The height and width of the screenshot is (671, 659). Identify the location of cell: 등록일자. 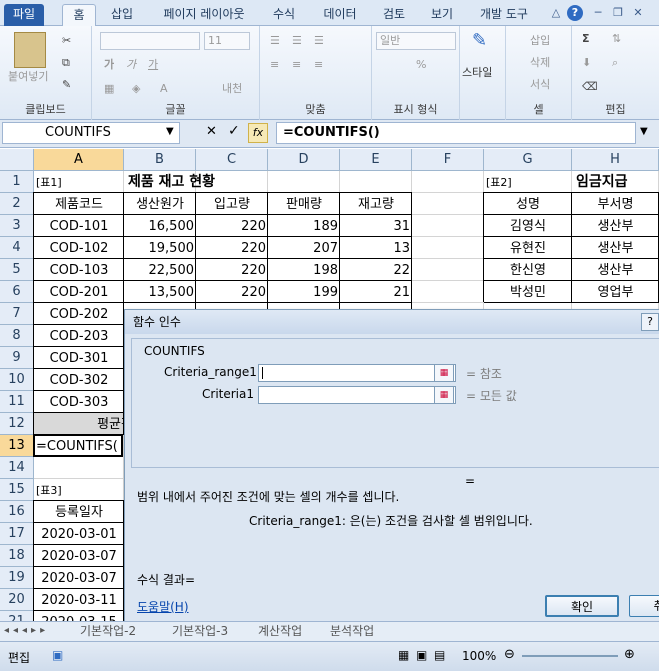
(79, 512).